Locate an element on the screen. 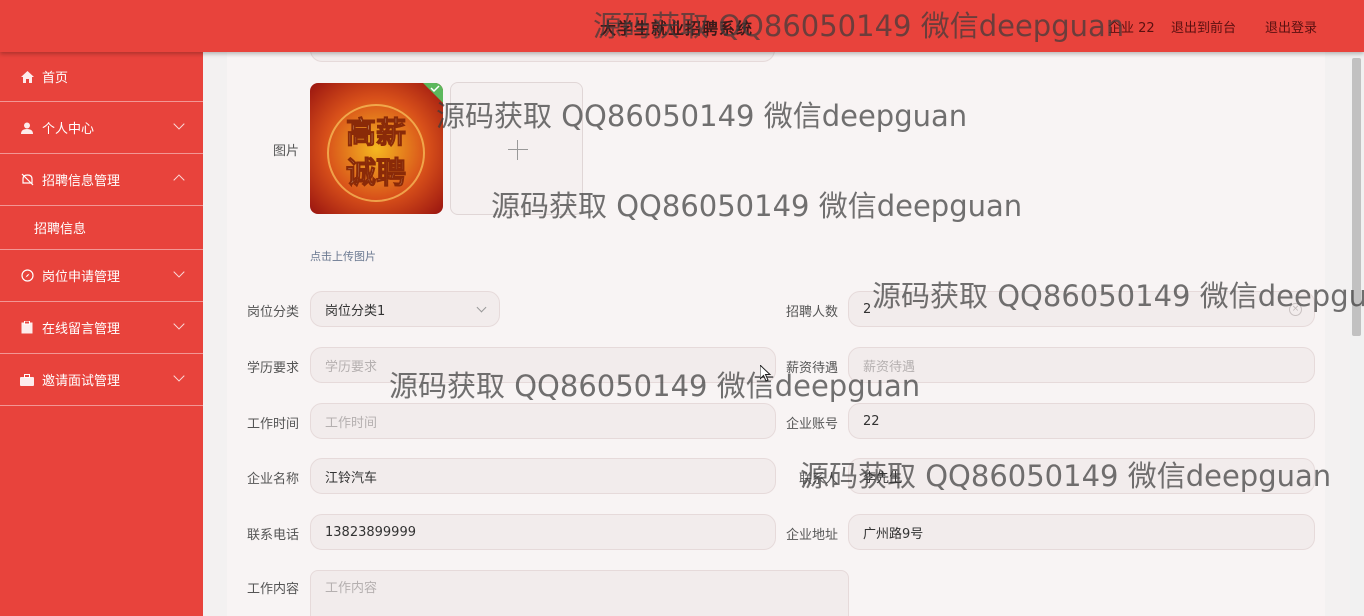 This screenshot has height=616, width=1364. address-value: 广州路9号 is located at coordinates (893, 534).